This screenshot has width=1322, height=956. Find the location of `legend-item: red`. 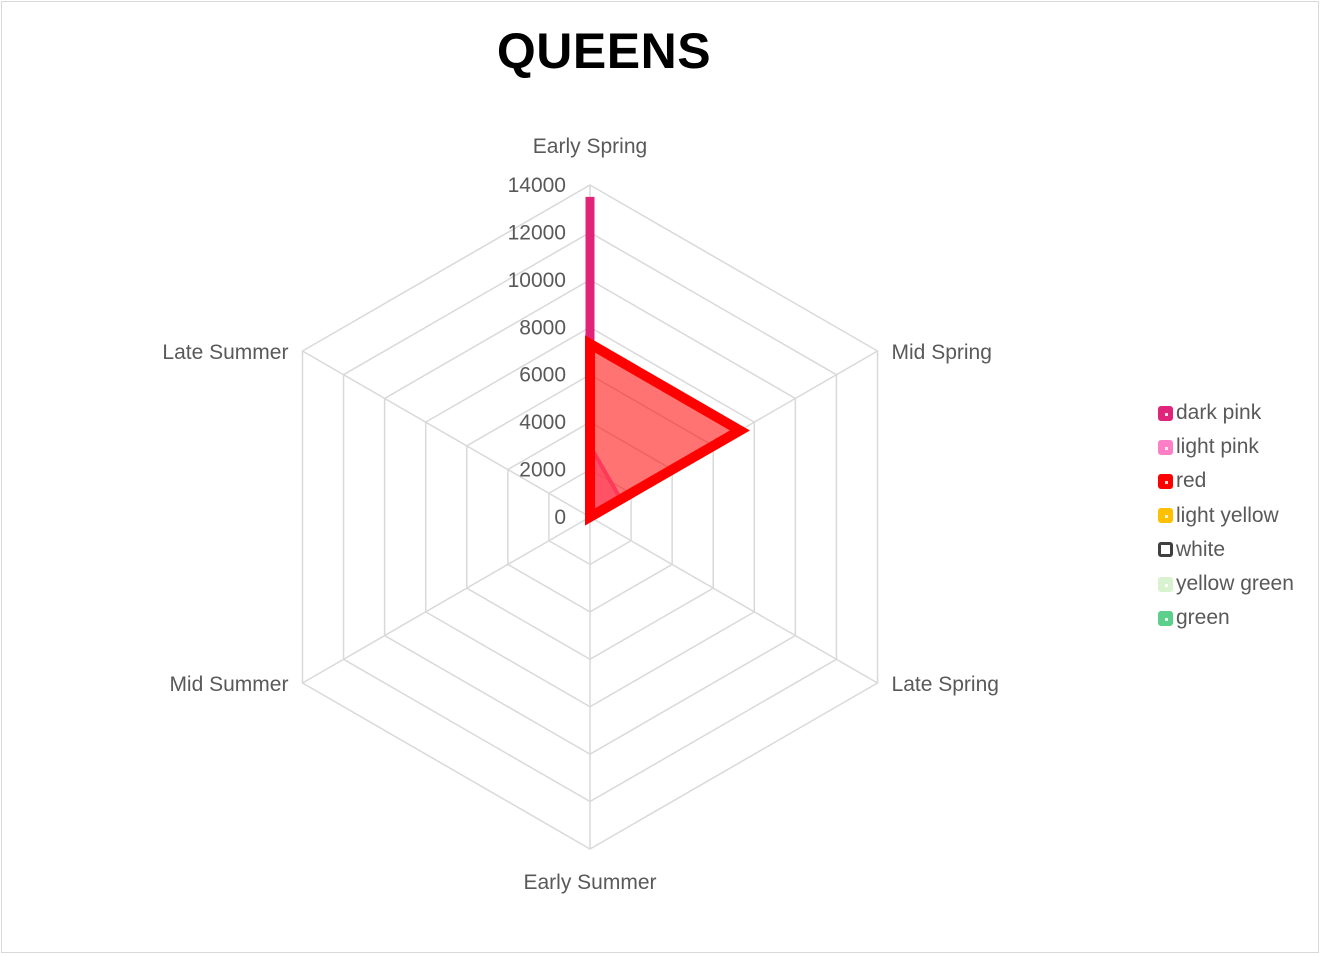

legend-item: red is located at coordinates (1226, 481).